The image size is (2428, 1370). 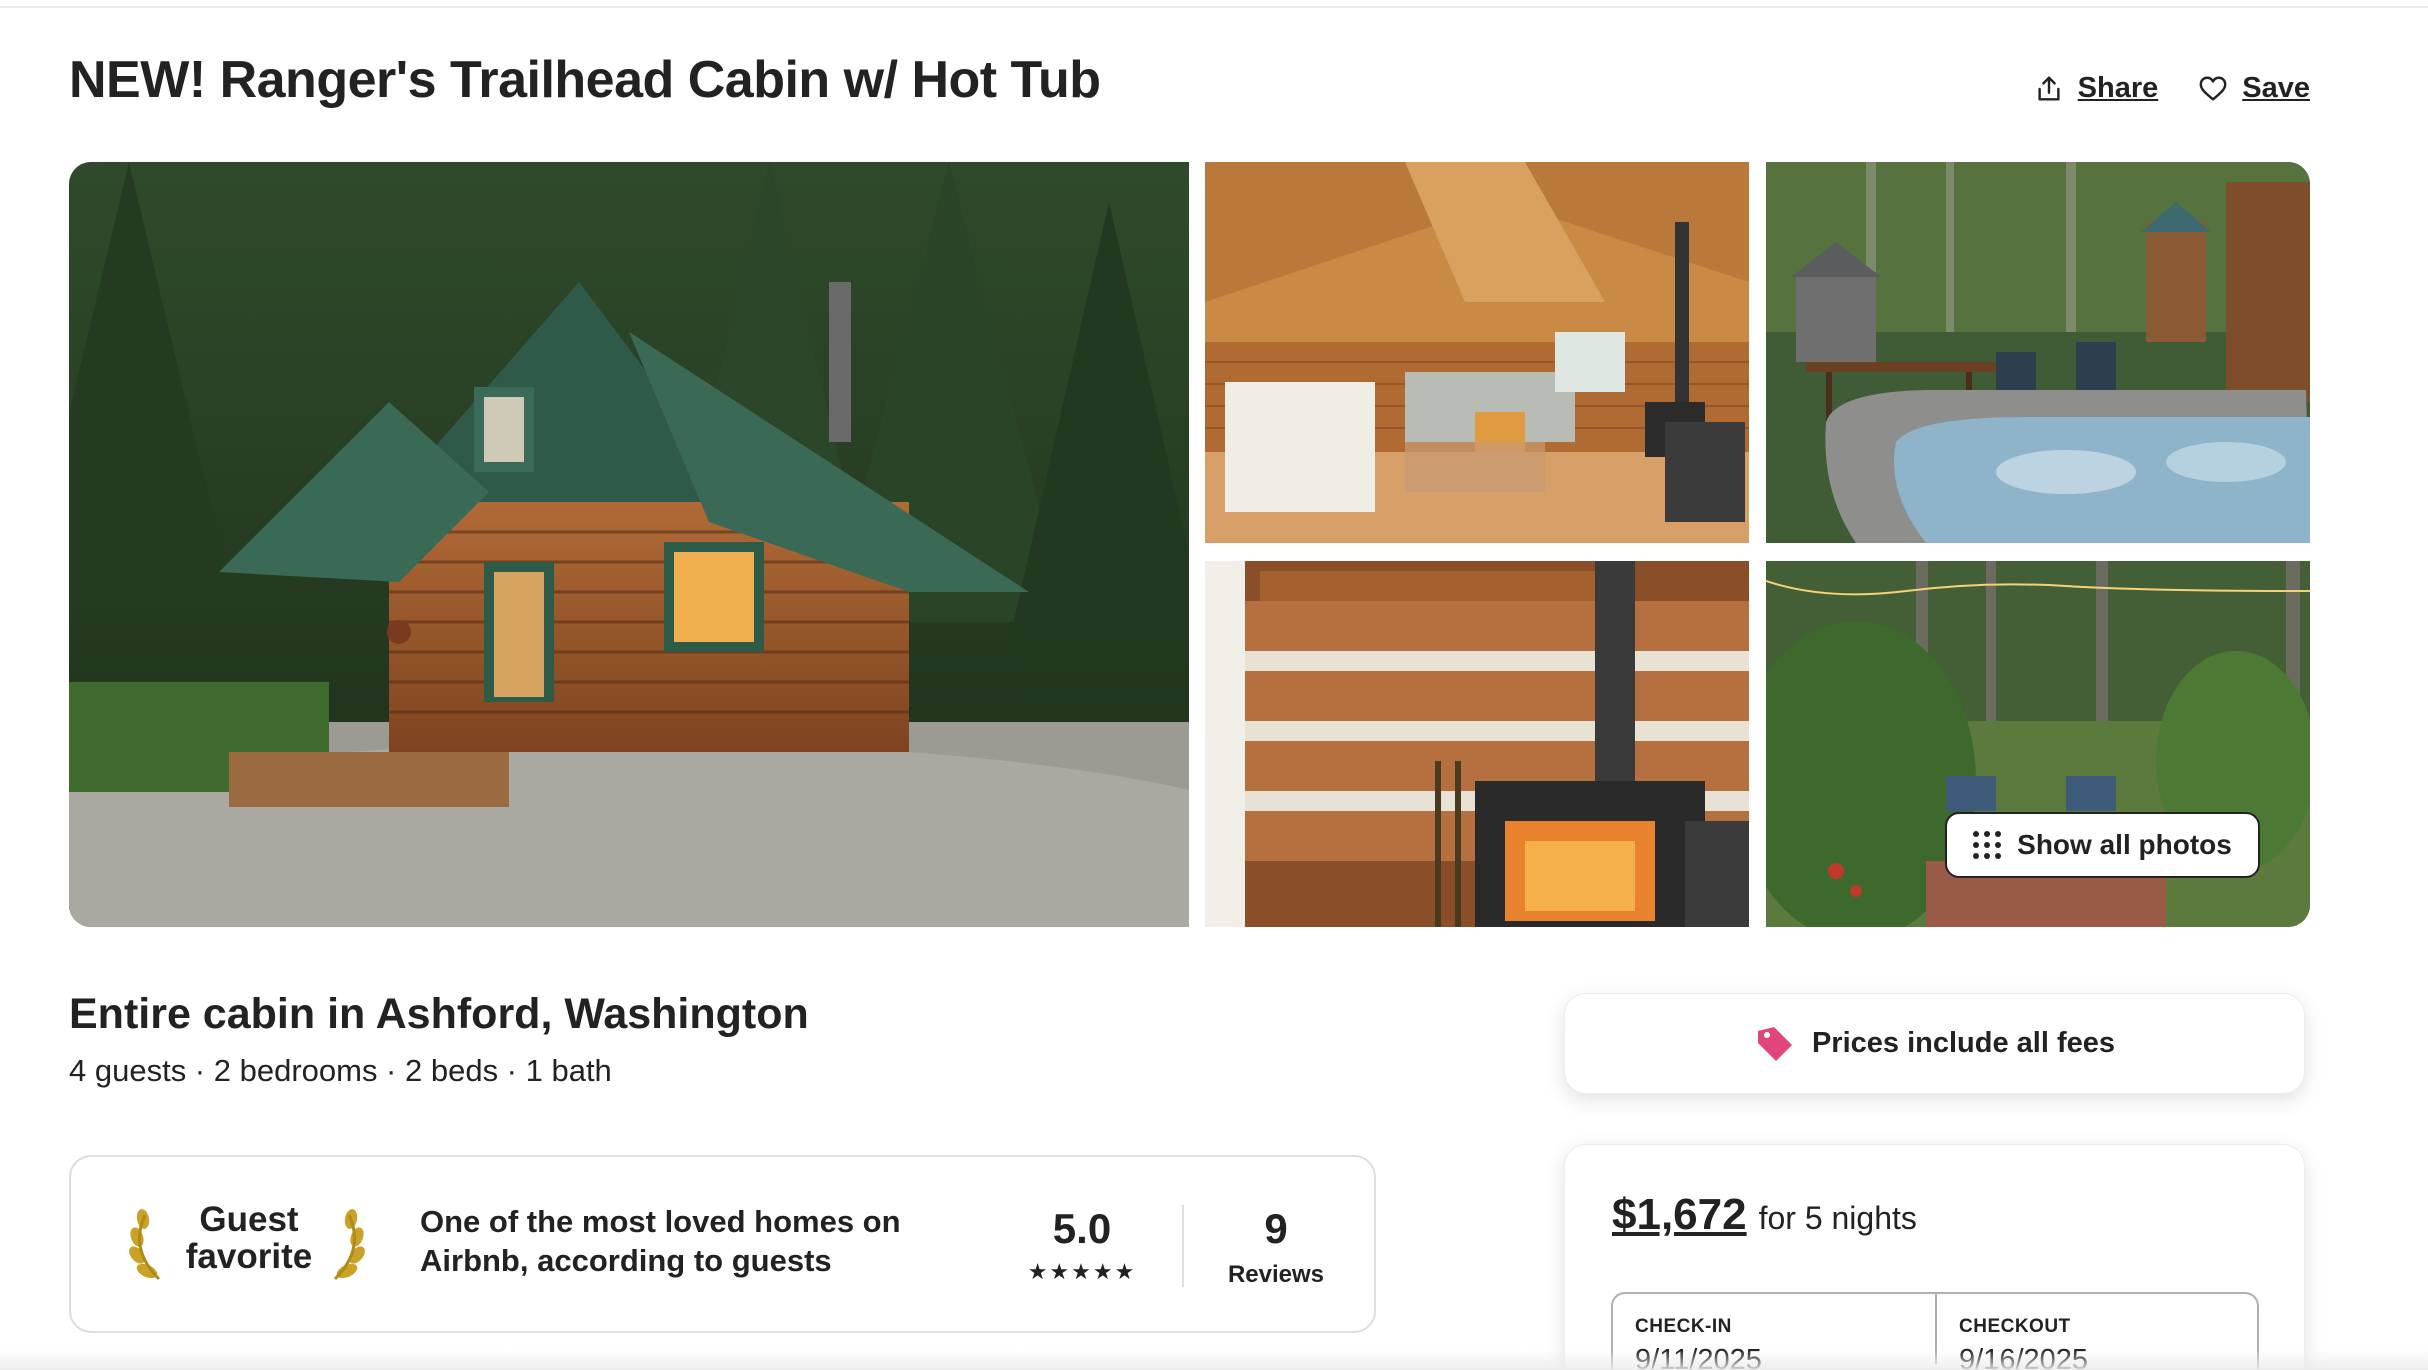 What do you see at coordinates (1987, 845) in the screenshot?
I see `grid-dots-icon` at bounding box center [1987, 845].